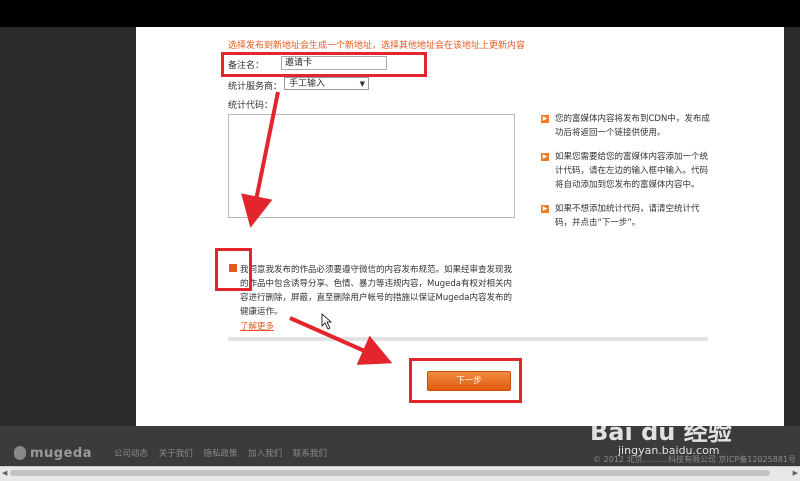  Describe the element at coordinates (371, 166) in the screenshot. I see `stat-code-textarea` at that location.